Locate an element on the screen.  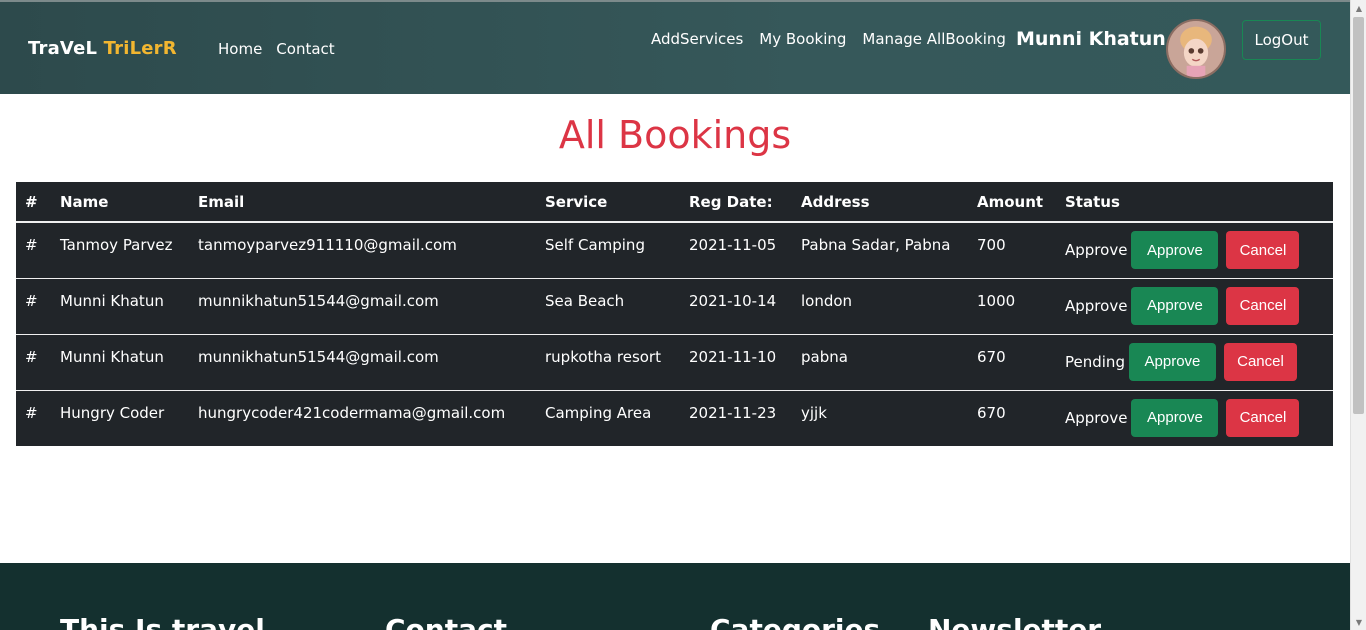
nav-link-add-services: AddServices is located at coordinates (697, 39).